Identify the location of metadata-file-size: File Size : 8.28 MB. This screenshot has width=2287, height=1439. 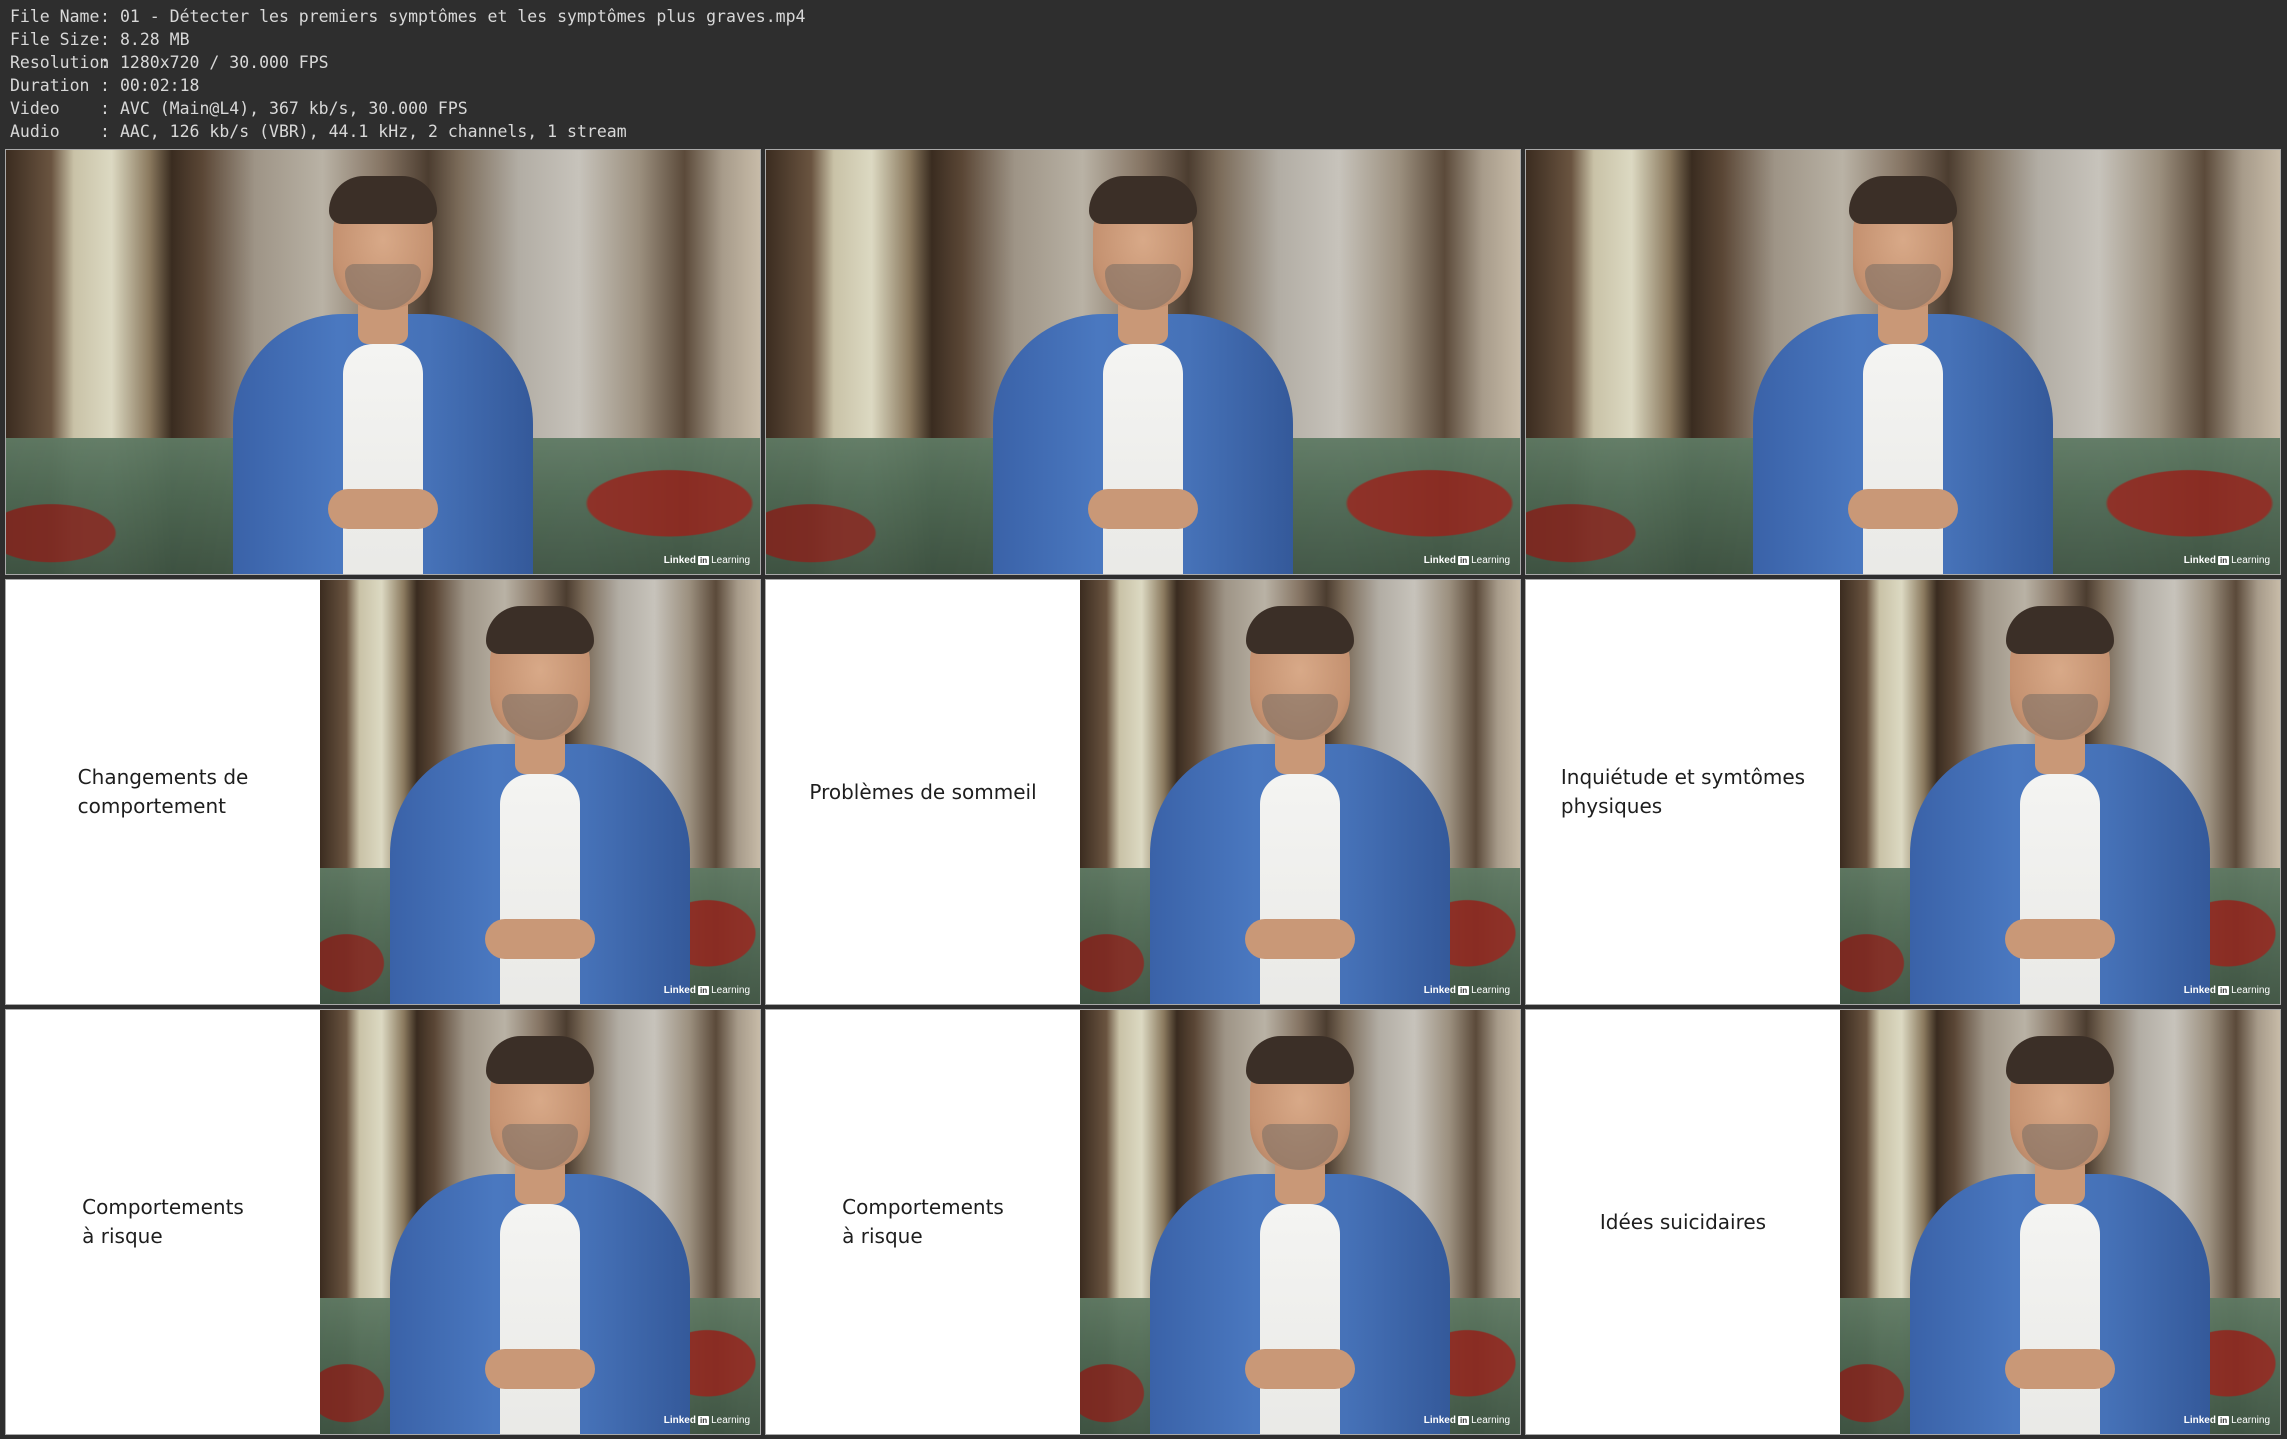
(407, 39).